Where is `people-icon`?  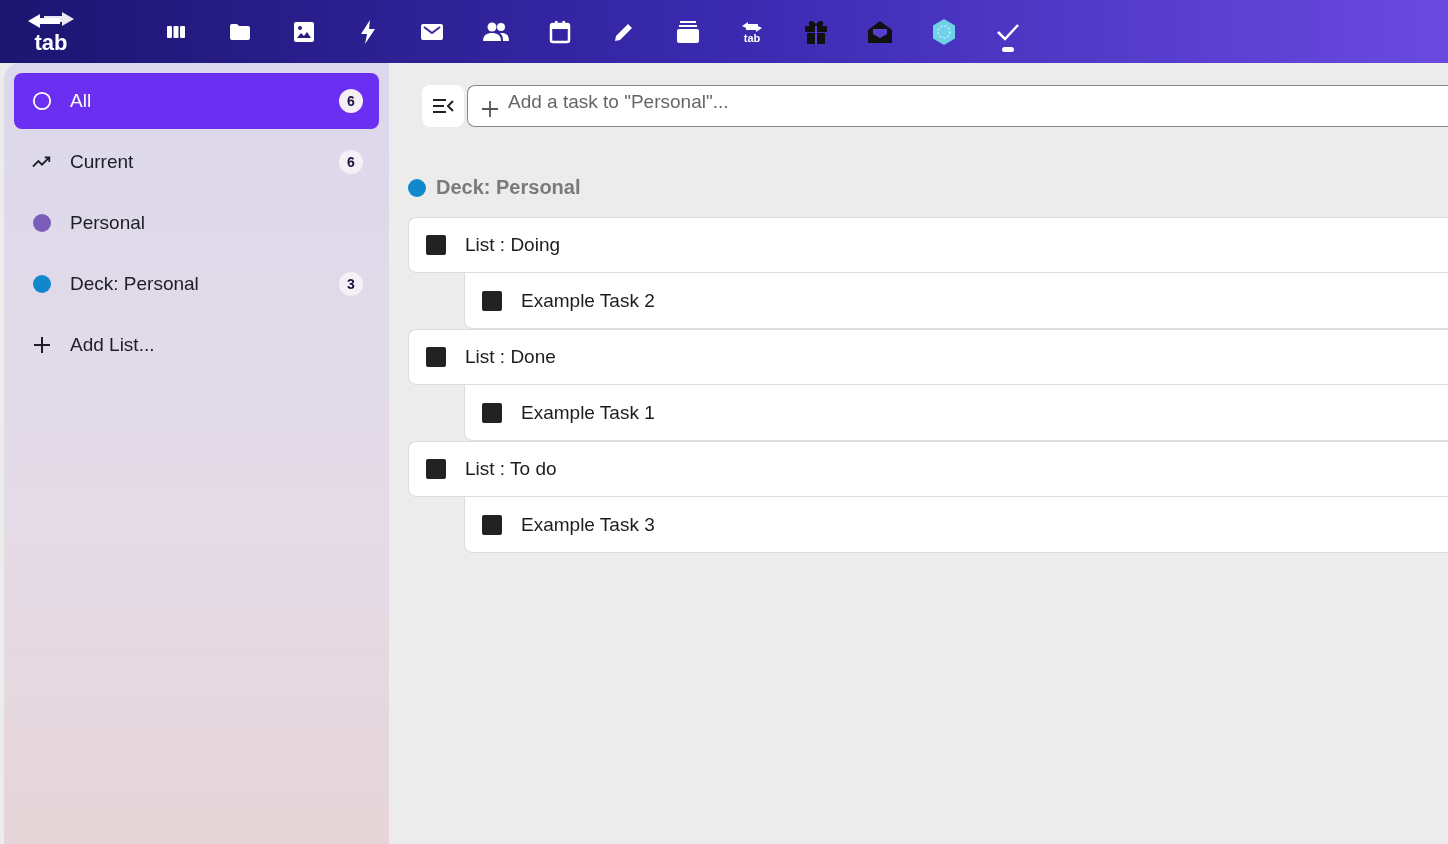
people-icon is located at coordinates (496, 31).